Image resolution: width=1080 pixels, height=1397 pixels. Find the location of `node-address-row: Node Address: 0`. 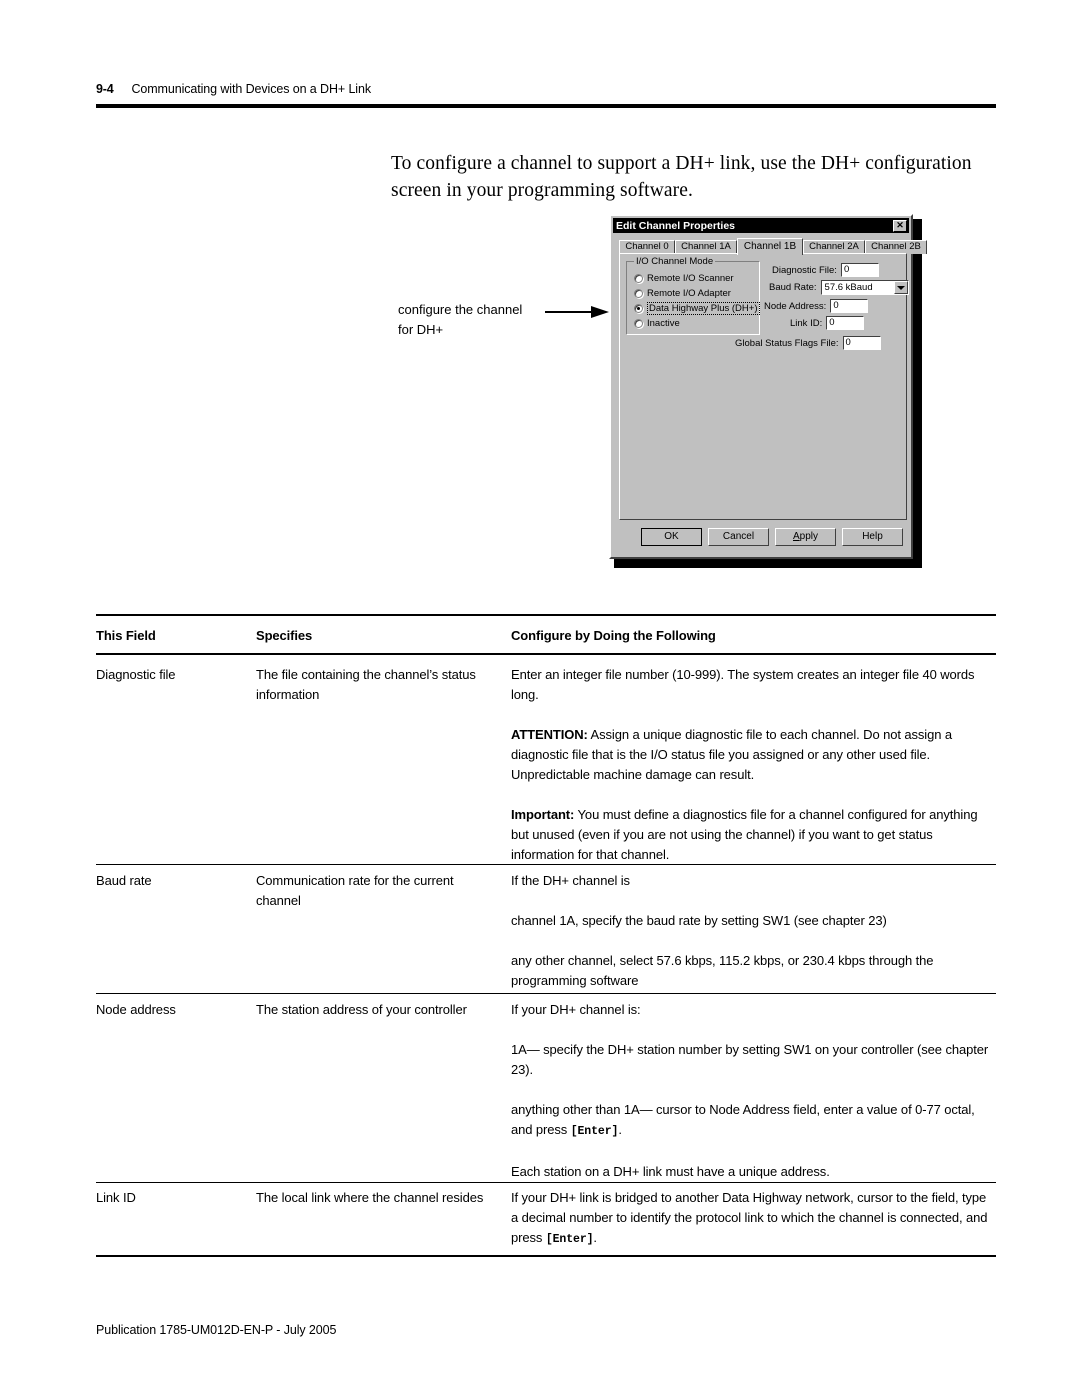

node-address-row: Node Address: 0 is located at coordinates (816, 306).